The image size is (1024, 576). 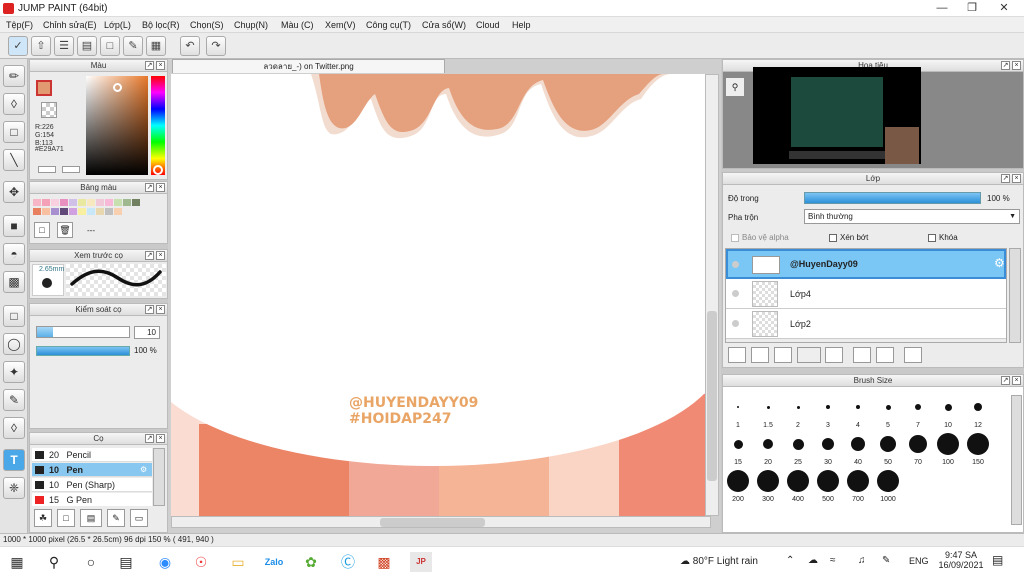 What do you see at coordinates (14, 104) in the screenshot?
I see `eraser-tool-icon: ◊` at bounding box center [14, 104].